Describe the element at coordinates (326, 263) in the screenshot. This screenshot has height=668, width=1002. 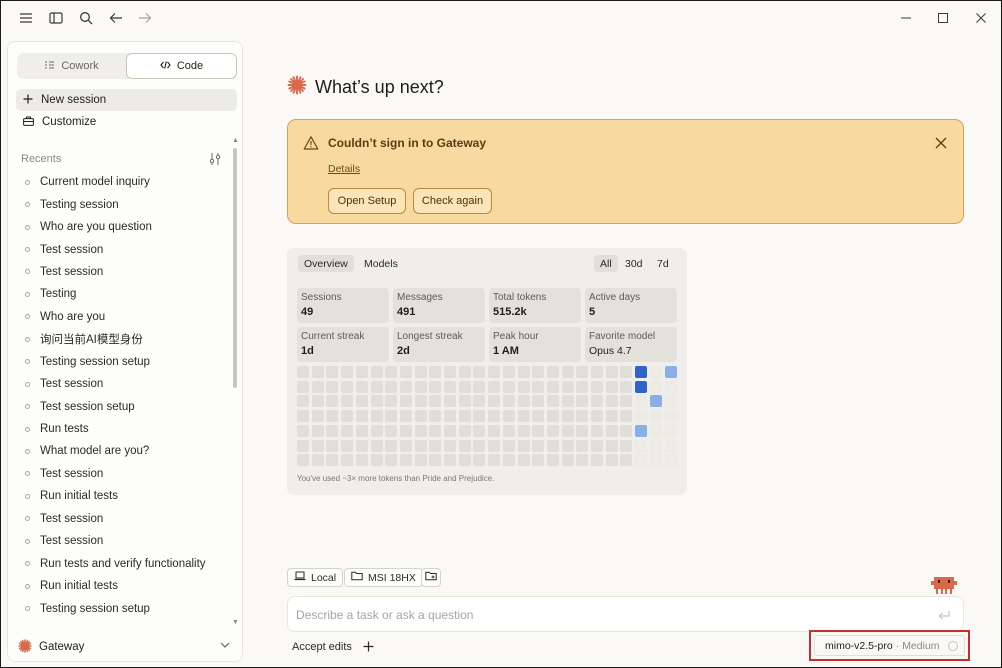
I see `tab-overview: Overview` at that location.